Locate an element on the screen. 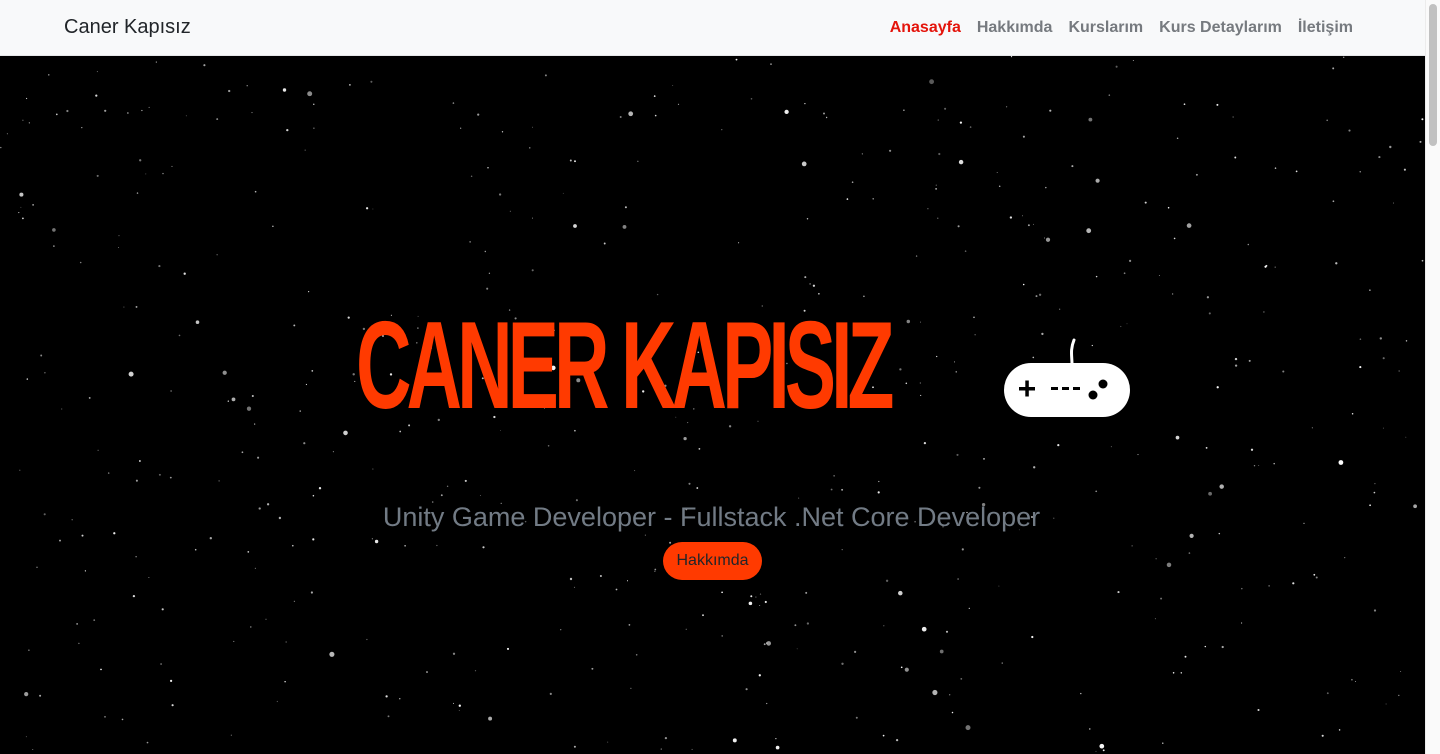 The image size is (1440, 754). page-scrollbar is located at coordinates (1432, 377).